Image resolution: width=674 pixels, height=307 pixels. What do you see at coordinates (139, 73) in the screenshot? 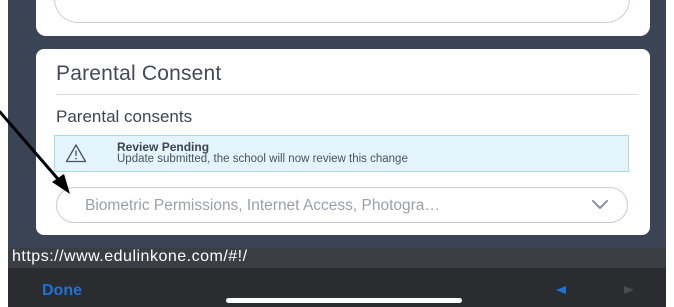
I see `card-title: Parental Consent` at bounding box center [139, 73].